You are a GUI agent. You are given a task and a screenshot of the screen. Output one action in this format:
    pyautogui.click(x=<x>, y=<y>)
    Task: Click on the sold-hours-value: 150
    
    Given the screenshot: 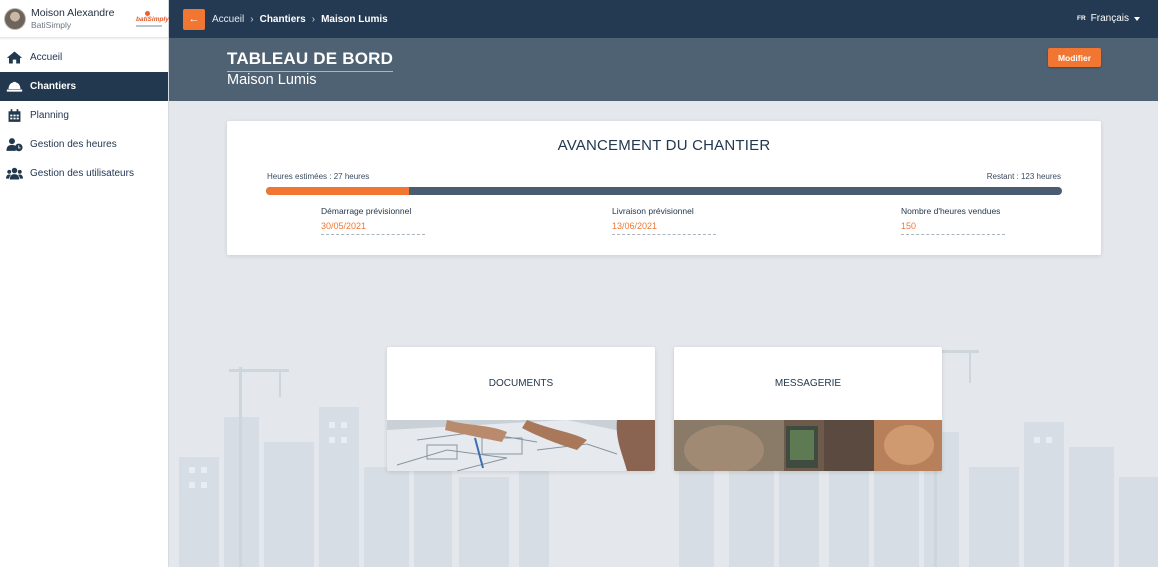 What is the action you would take?
    pyautogui.click(x=953, y=228)
    